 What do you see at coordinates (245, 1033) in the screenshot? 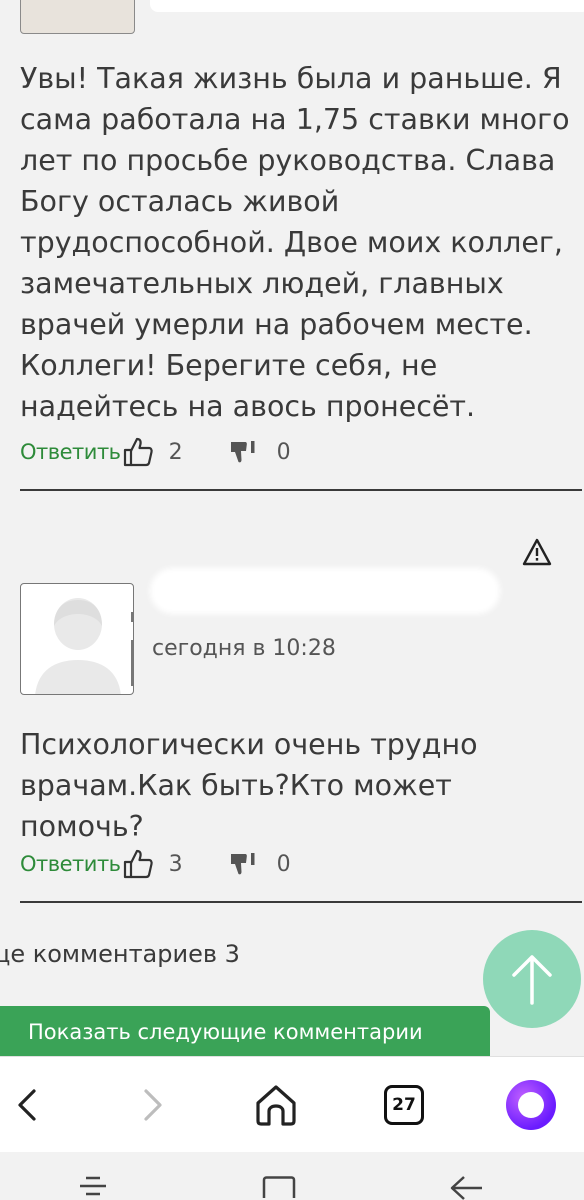
I see `show-next-comments-button: Показать следующие комментарии` at bounding box center [245, 1033].